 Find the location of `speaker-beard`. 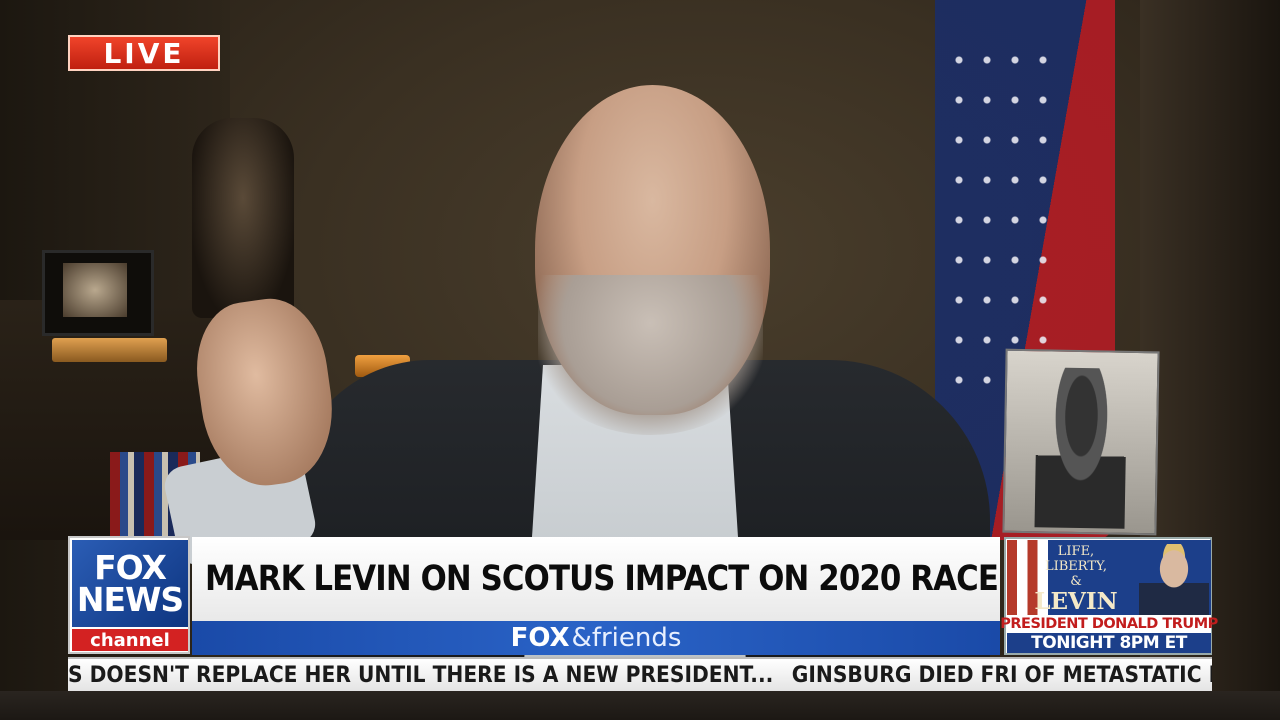

speaker-beard is located at coordinates (650, 355).